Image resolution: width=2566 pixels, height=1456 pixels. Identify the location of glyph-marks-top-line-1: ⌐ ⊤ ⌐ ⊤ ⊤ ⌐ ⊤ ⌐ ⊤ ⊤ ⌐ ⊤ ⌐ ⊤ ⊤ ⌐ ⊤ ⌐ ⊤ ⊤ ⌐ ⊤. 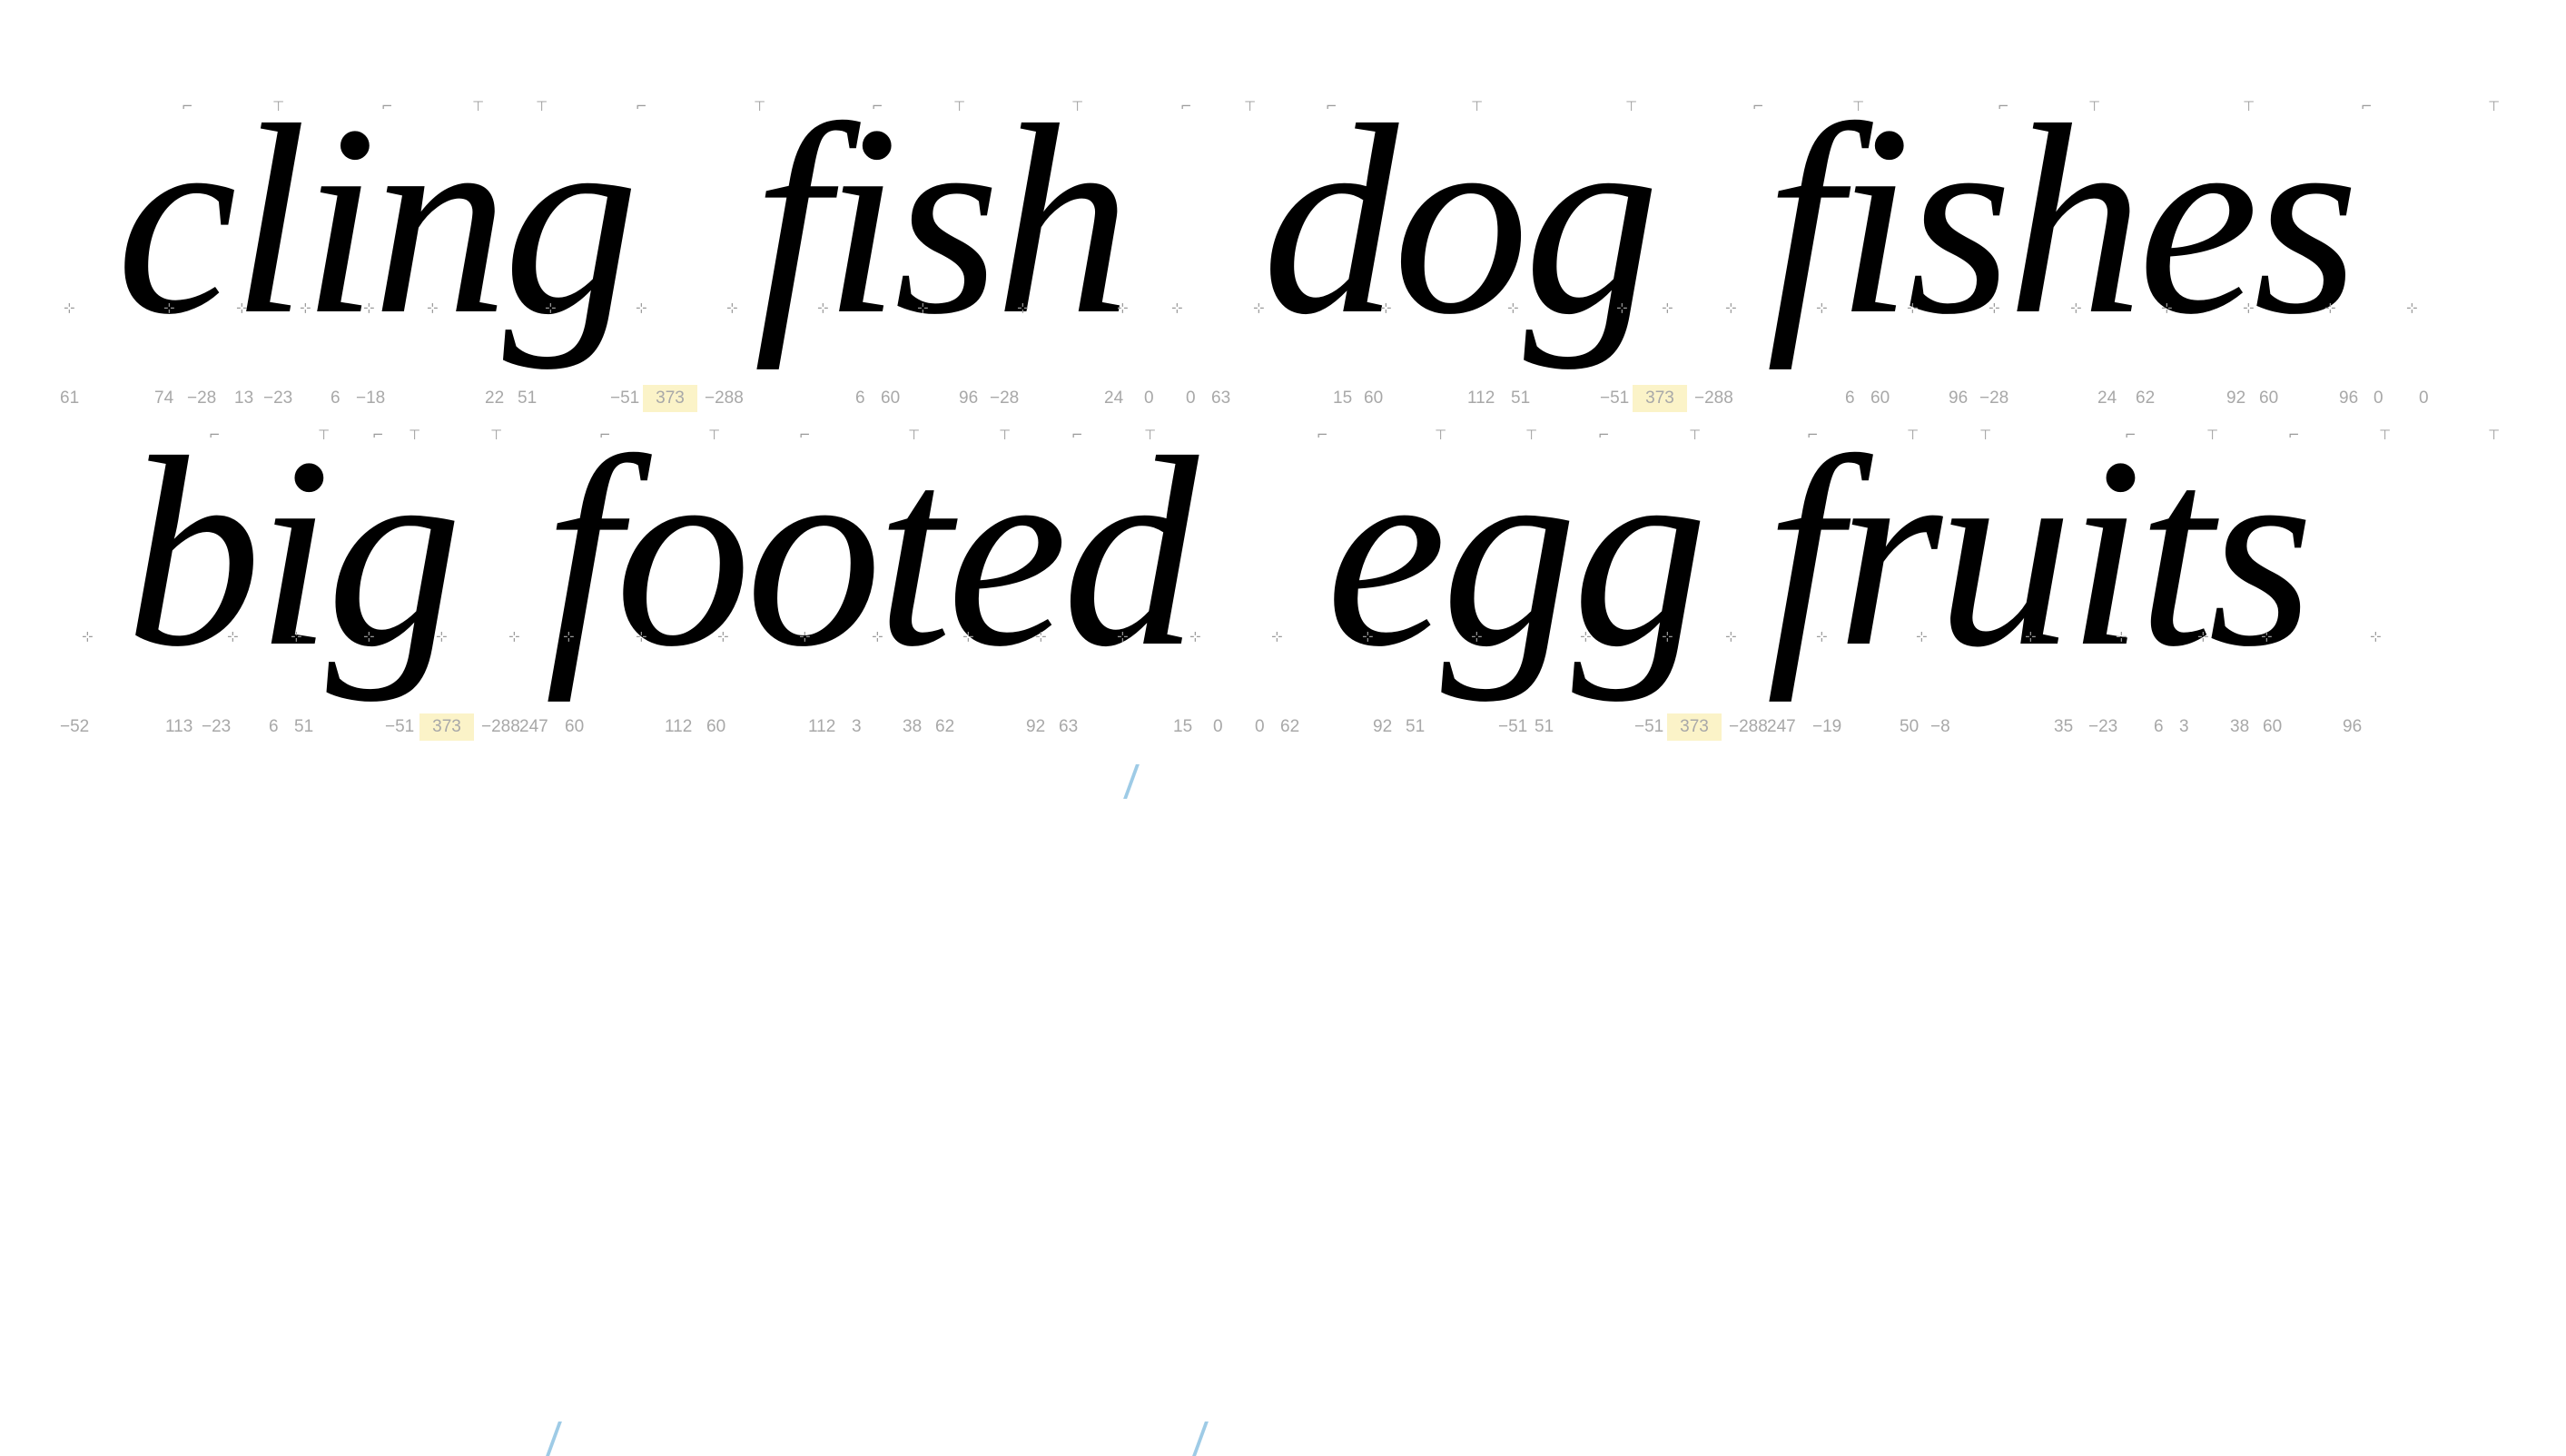
(1283, 111).